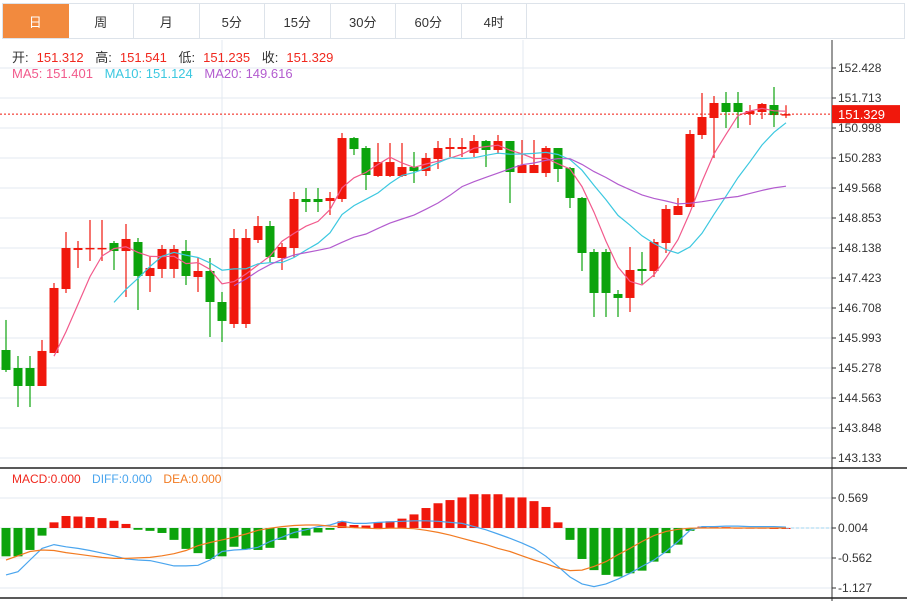 The height and width of the screenshot is (601, 907). What do you see at coordinates (861, 114) in the screenshot?
I see `last-price-label: 151.329` at bounding box center [861, 114].